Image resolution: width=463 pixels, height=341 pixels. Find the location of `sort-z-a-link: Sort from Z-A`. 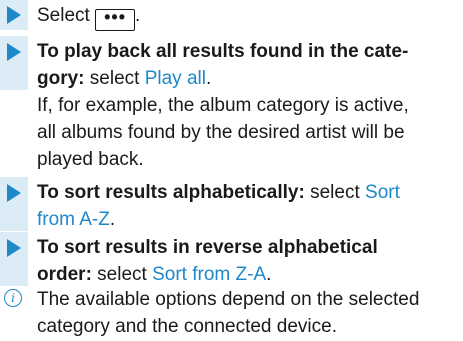

sort-z-a-link: Sort from Z-A is located at coordinates (209, 274).